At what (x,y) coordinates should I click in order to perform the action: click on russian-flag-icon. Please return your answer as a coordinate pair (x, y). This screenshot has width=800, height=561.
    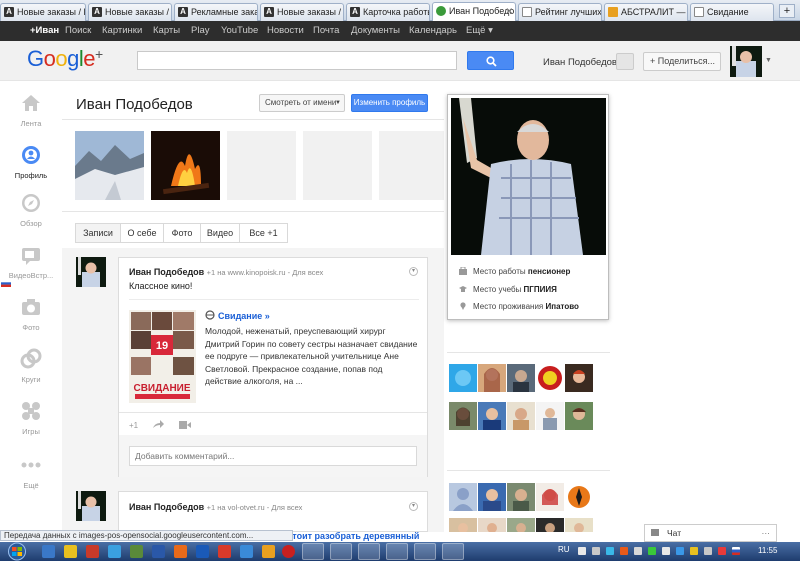
    Looking at the image, I should click on (736, 551).